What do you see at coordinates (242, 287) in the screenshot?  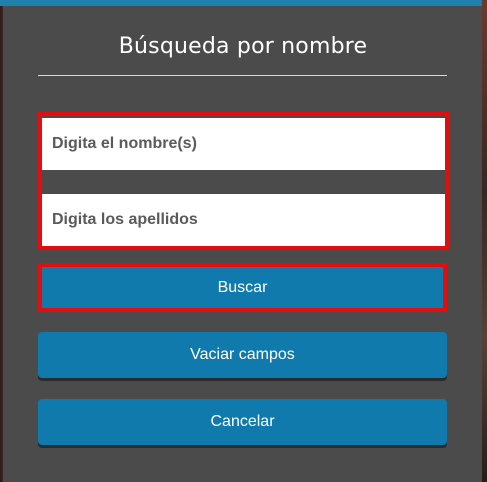 I see `search-button: Buscar` at bounding box center [242, 287].